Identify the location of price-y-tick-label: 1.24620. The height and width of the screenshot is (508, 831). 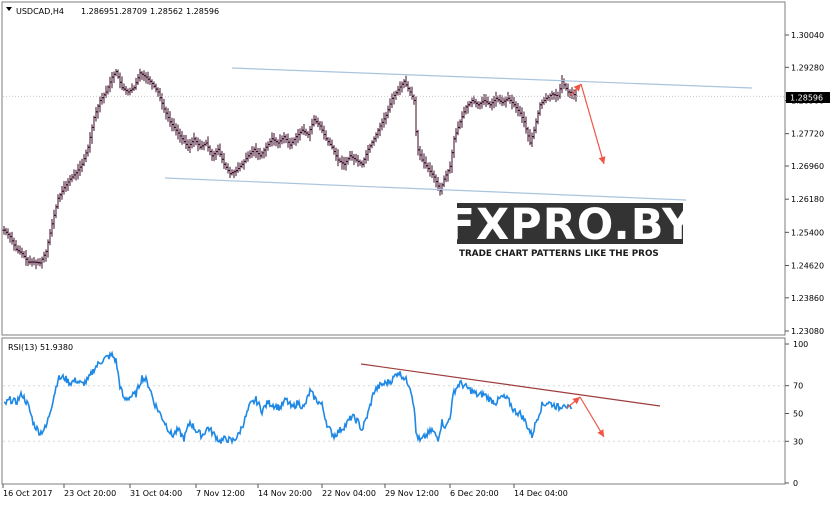
(807, 266).